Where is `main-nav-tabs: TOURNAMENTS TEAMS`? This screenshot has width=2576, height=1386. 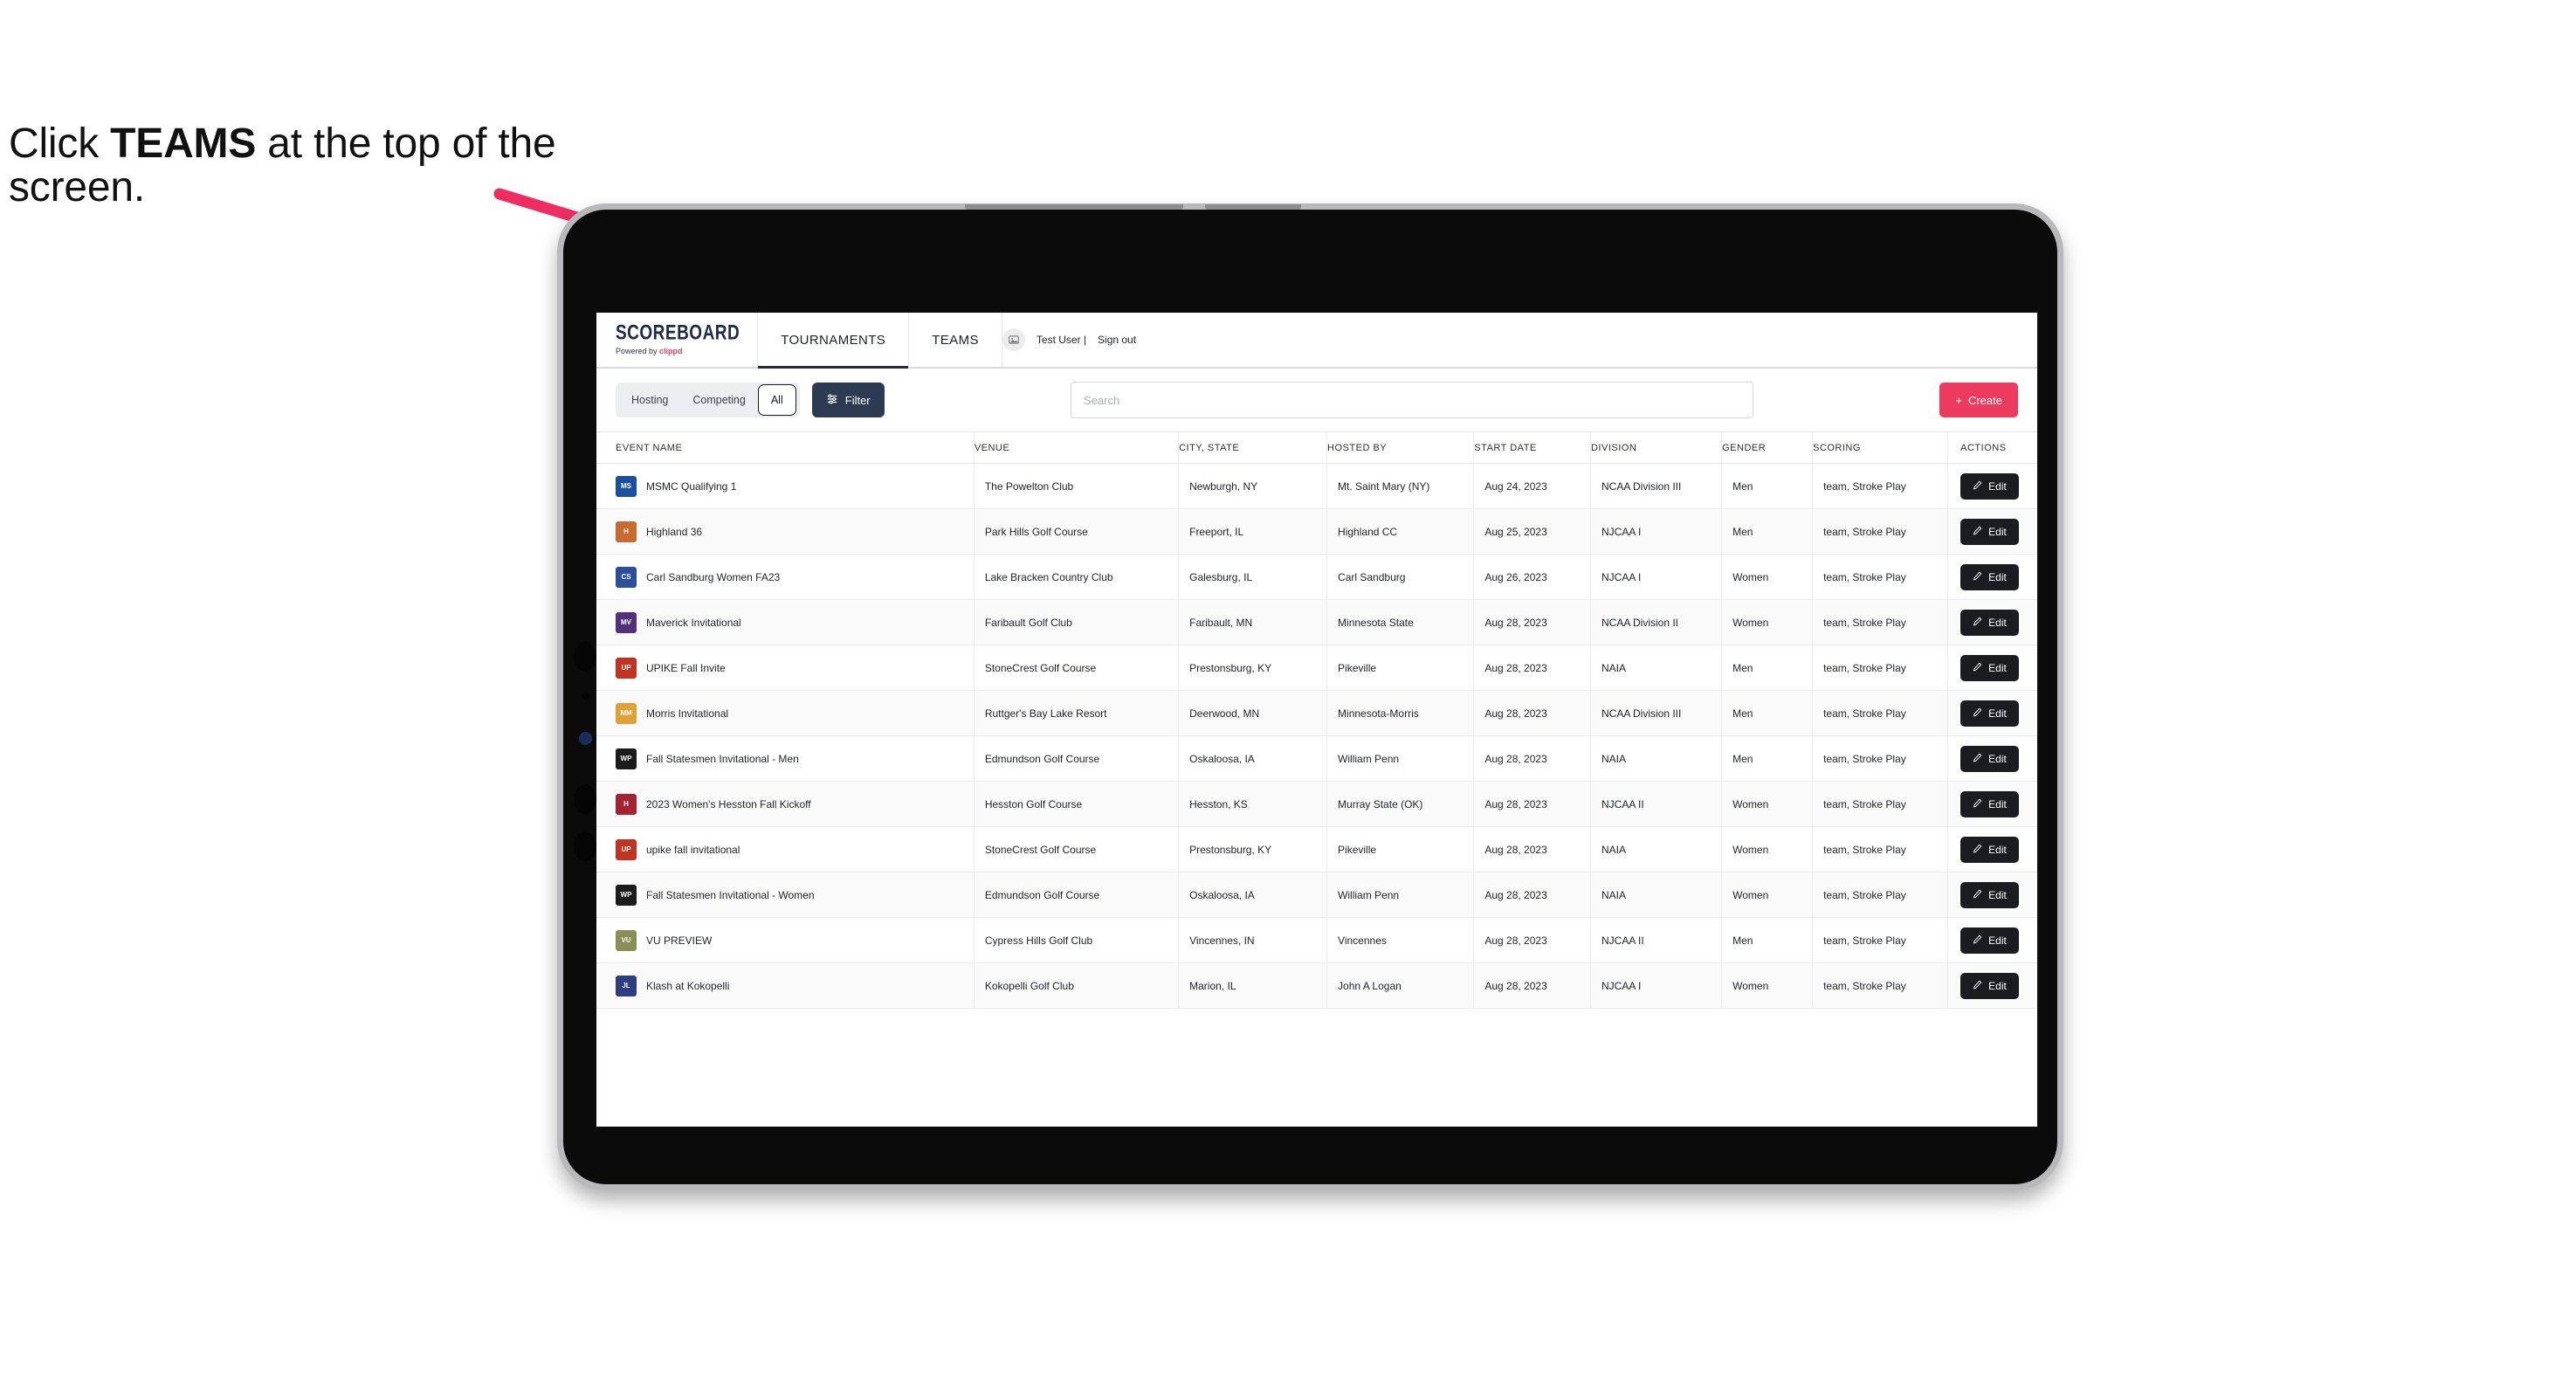 main-nav-tabs: TOURNAMENTS TEAMS is located at coordinates (879, 341).